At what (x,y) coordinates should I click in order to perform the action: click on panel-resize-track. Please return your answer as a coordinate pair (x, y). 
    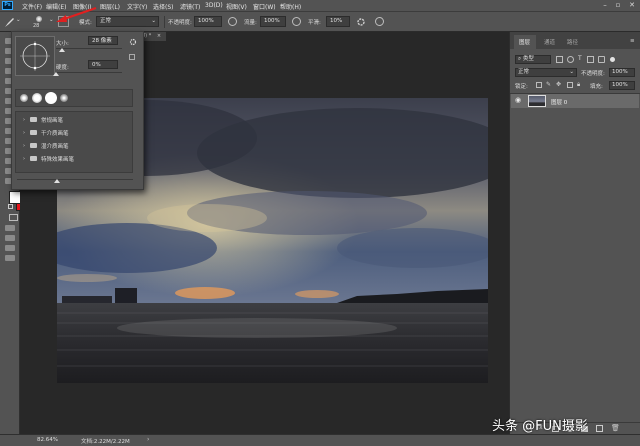
    Looking at the image, I should click on (75, 179).